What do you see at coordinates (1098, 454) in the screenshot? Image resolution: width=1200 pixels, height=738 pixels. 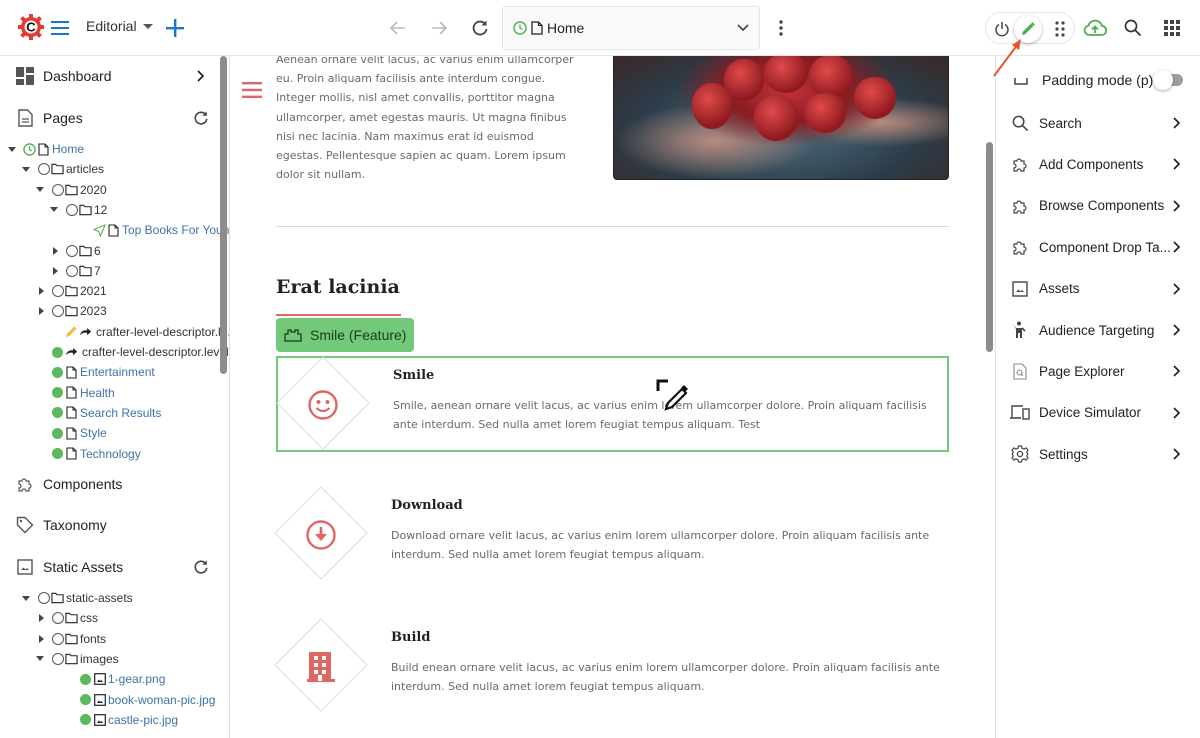 I see `tools-item-settings: Settings` at bounding box center [1098, 454].